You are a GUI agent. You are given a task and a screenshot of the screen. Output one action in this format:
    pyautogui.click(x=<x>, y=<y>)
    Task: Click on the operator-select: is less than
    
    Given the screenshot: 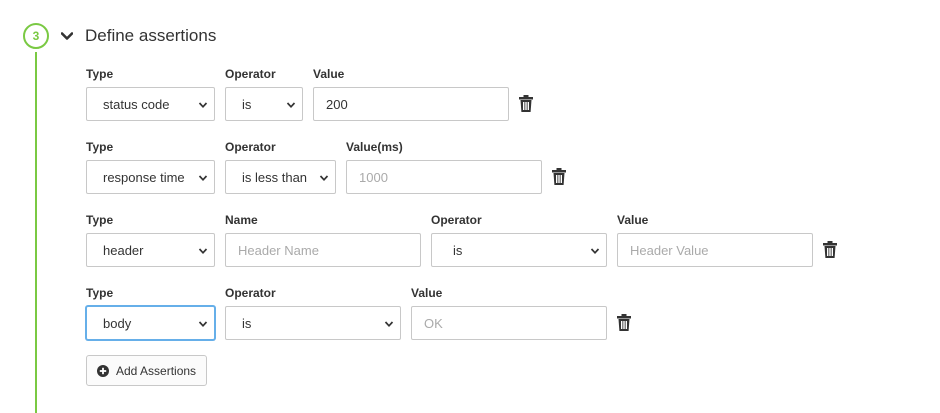 What is the action you would take?
    pyautogui.click(x=280, y=177)
    